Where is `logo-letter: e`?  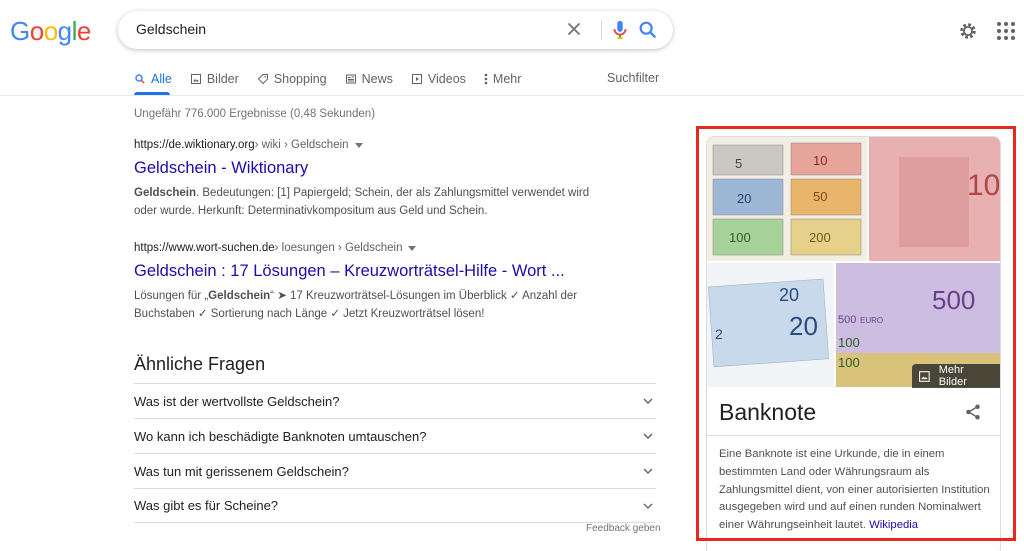 logo-letter: e is located at coordinates (83, 31).